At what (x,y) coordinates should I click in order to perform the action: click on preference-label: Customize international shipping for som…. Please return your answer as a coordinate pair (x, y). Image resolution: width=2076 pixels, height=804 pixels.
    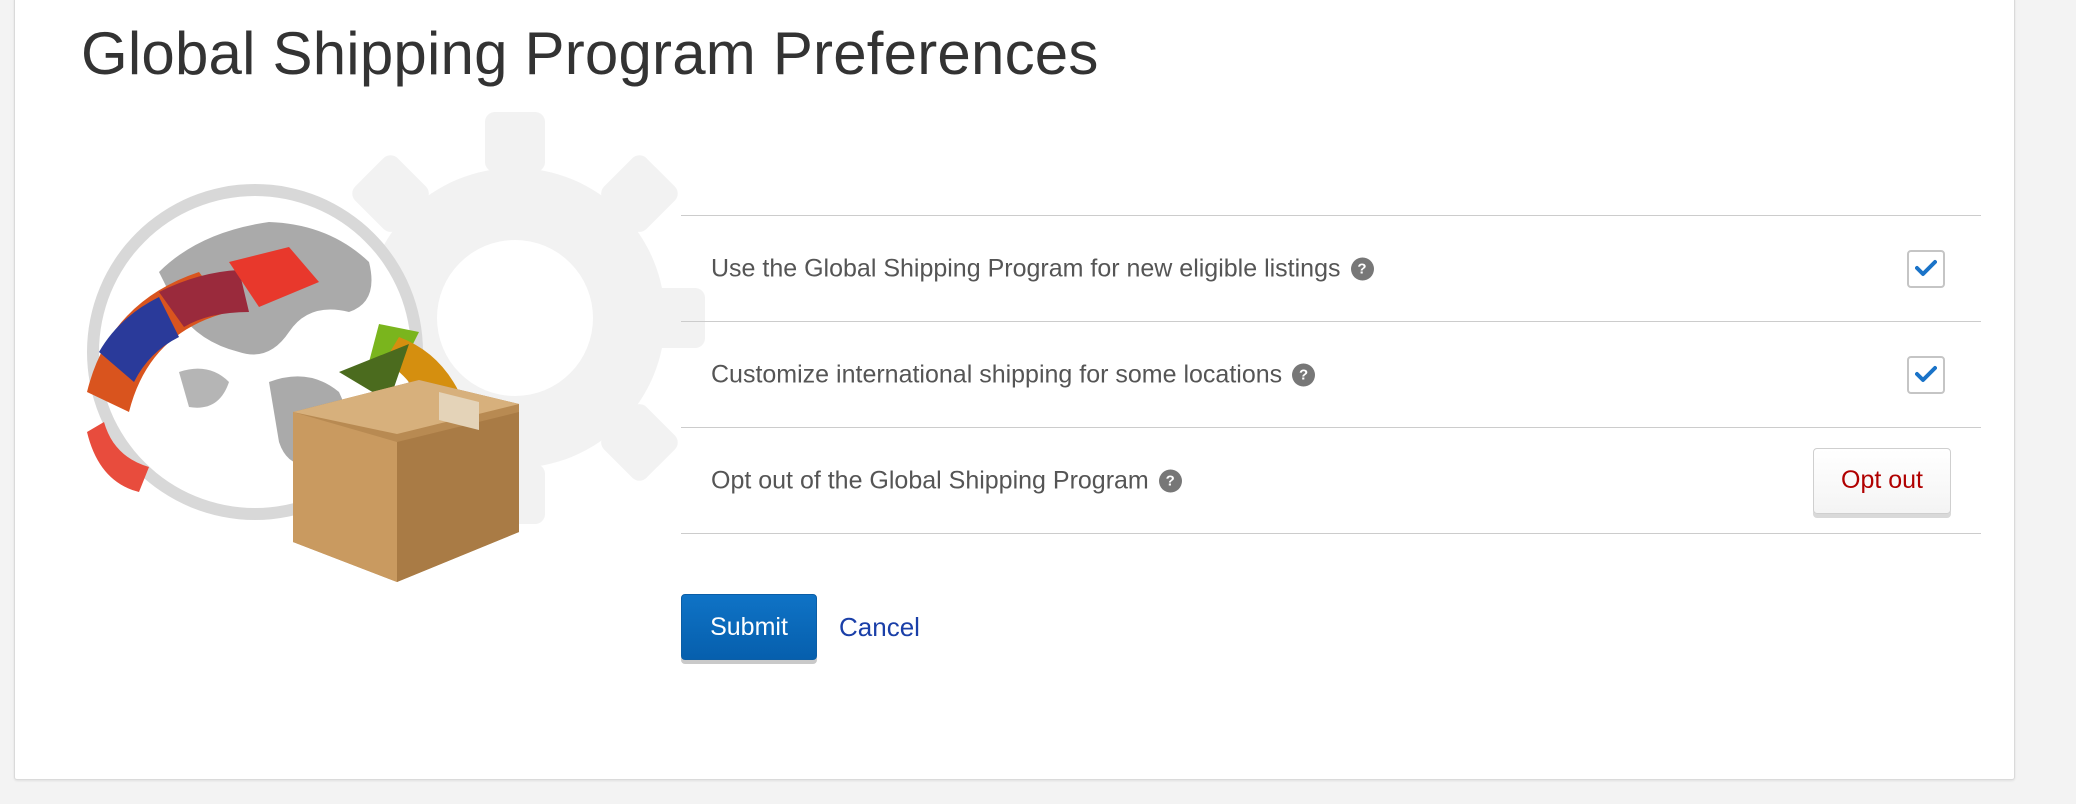
    Looking at the image, I should click on (1013, 374).